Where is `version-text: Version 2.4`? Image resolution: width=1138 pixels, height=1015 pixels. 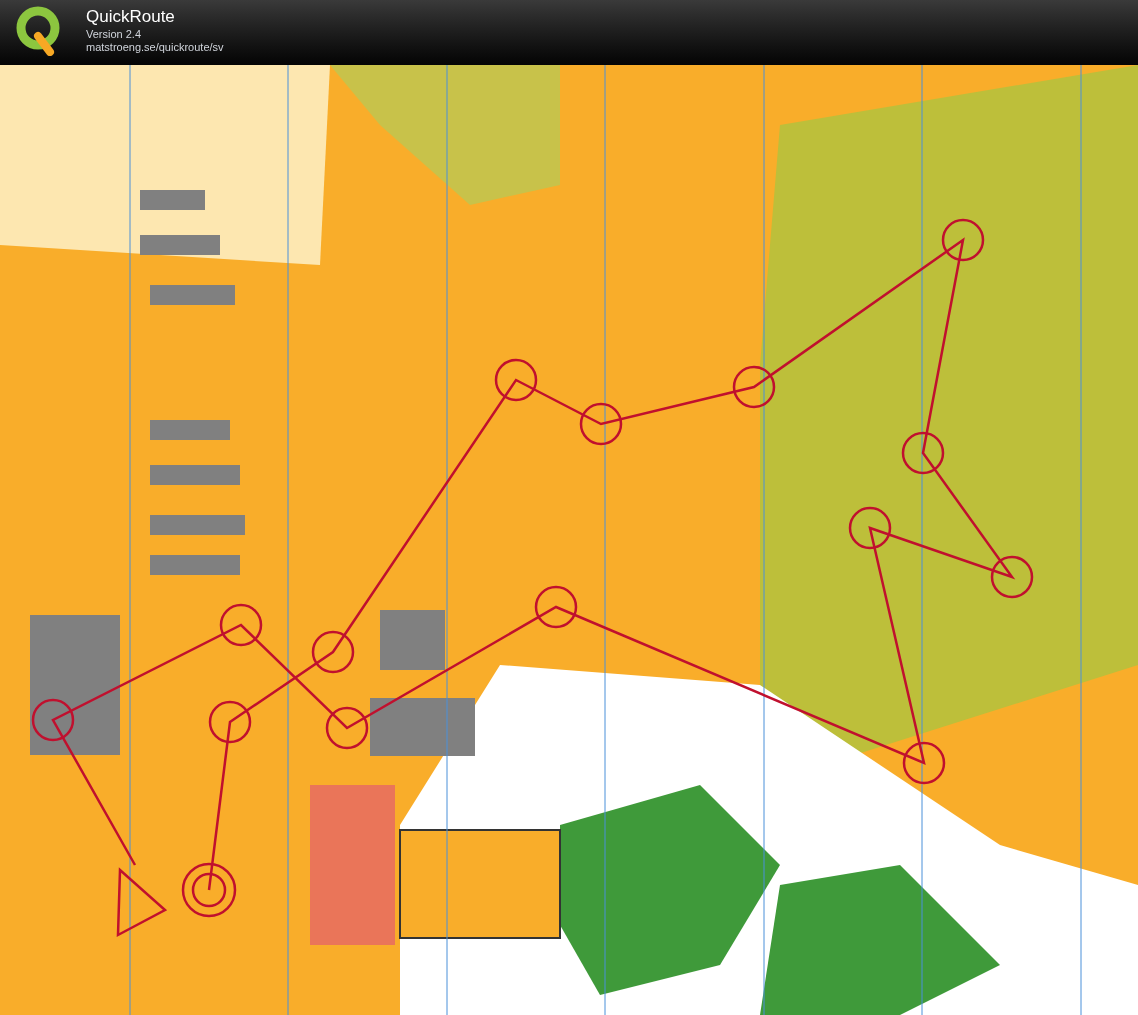
version-text: Version 2.4 is located at coordinates (114, 34).